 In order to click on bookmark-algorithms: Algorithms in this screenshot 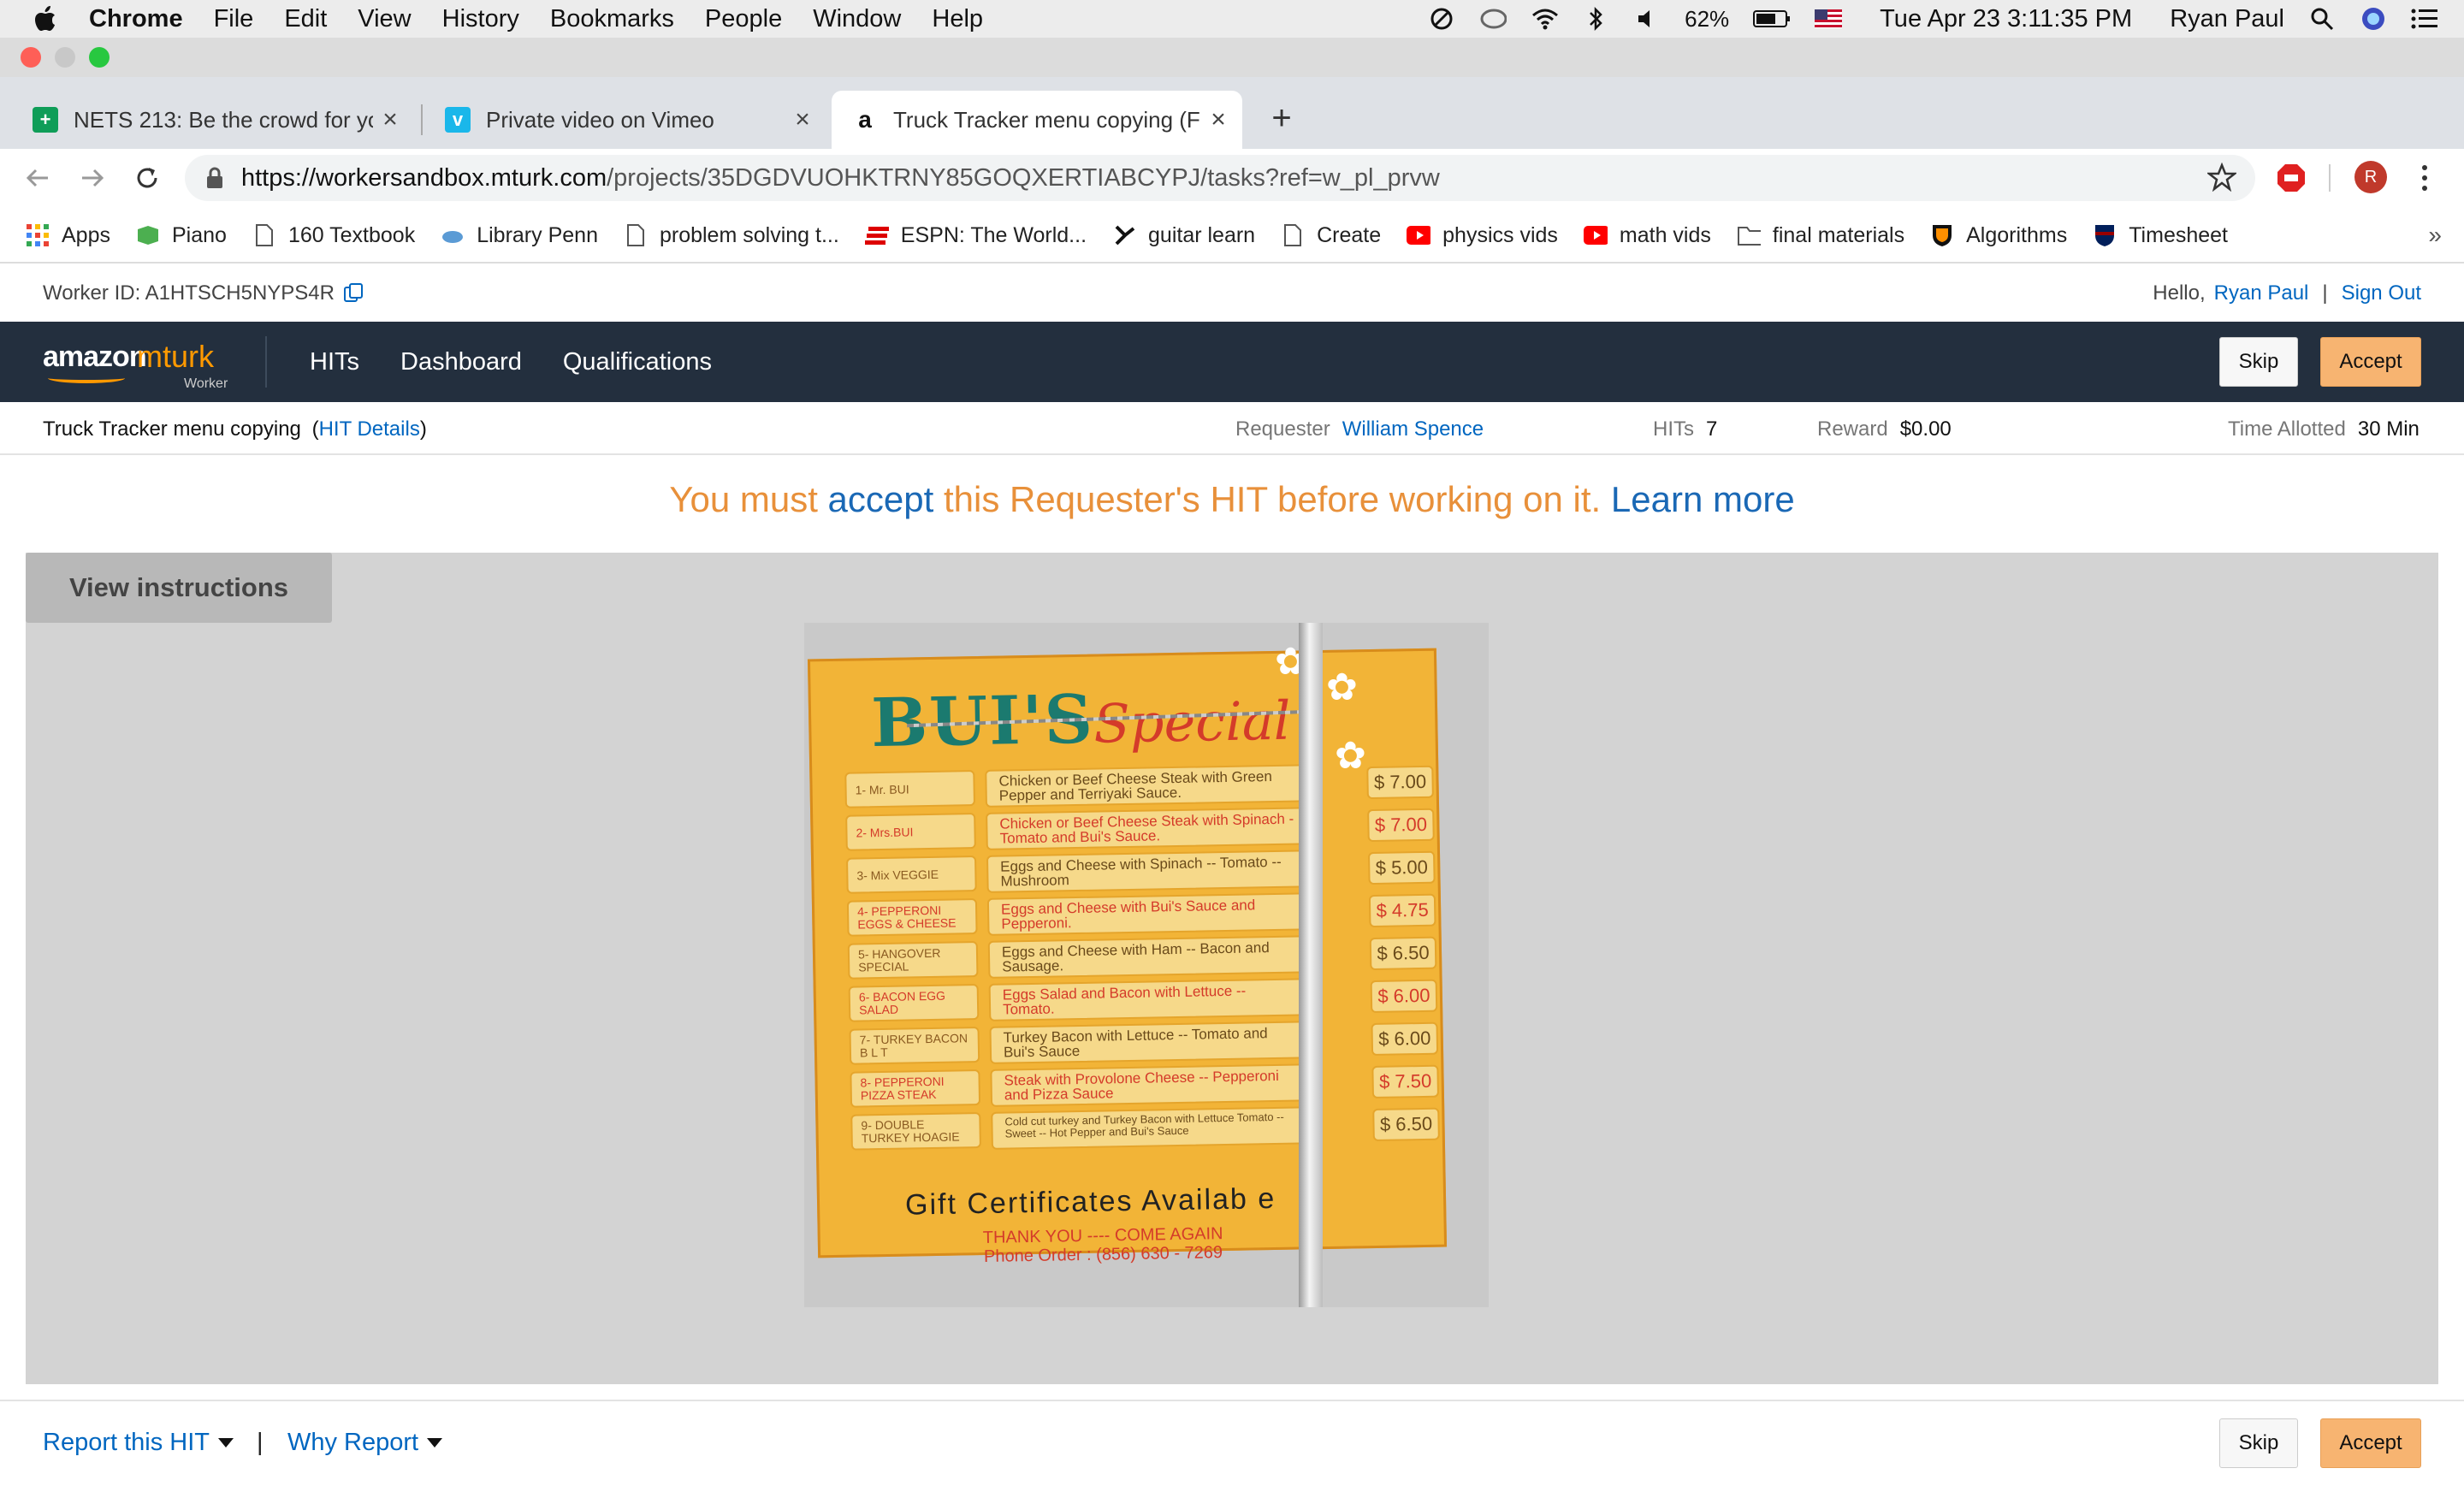, I will do `click(1998, 235)`.